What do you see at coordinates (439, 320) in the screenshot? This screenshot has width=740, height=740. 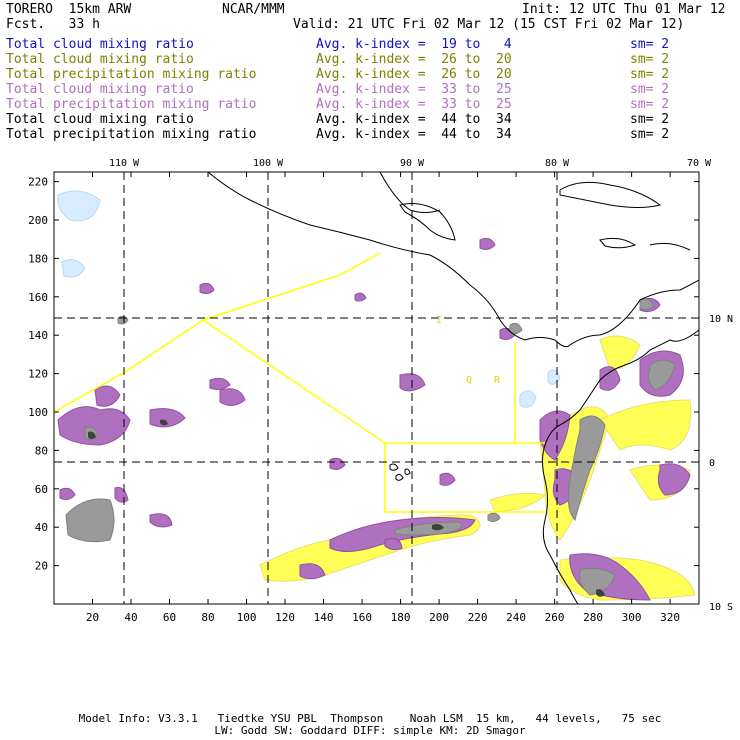 I see `annotation-i: I` at bounding box center [439, 320].